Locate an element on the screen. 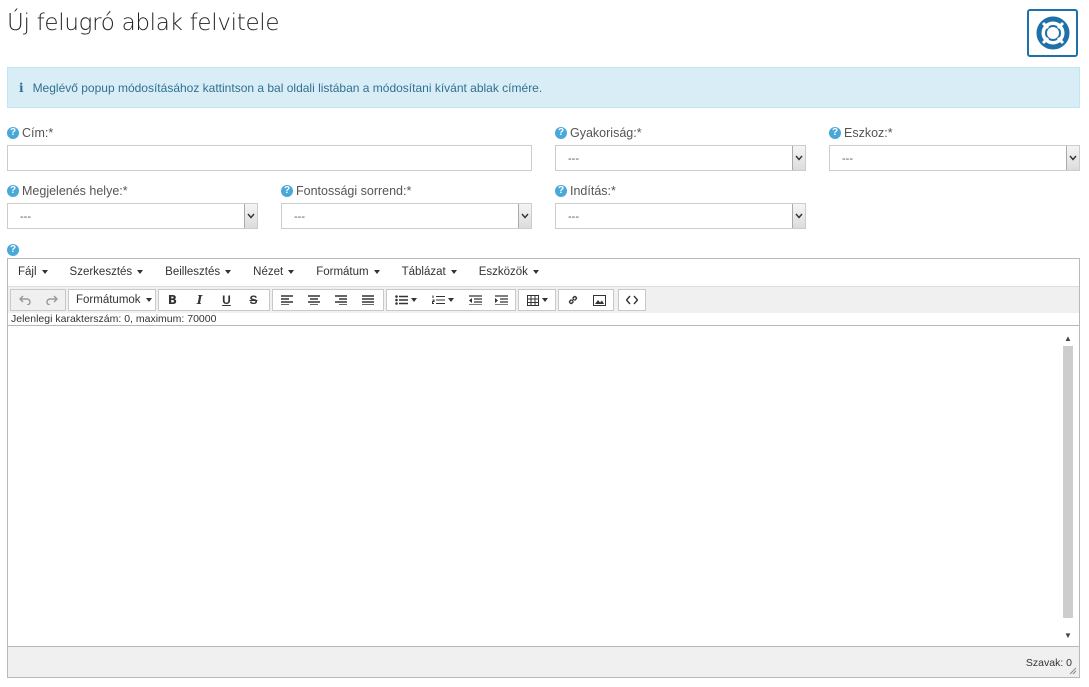 The width and height of the screenshot is (1089, 687). editor-toolbar: Formátumok B I U S is located at coordinates (543, 299).